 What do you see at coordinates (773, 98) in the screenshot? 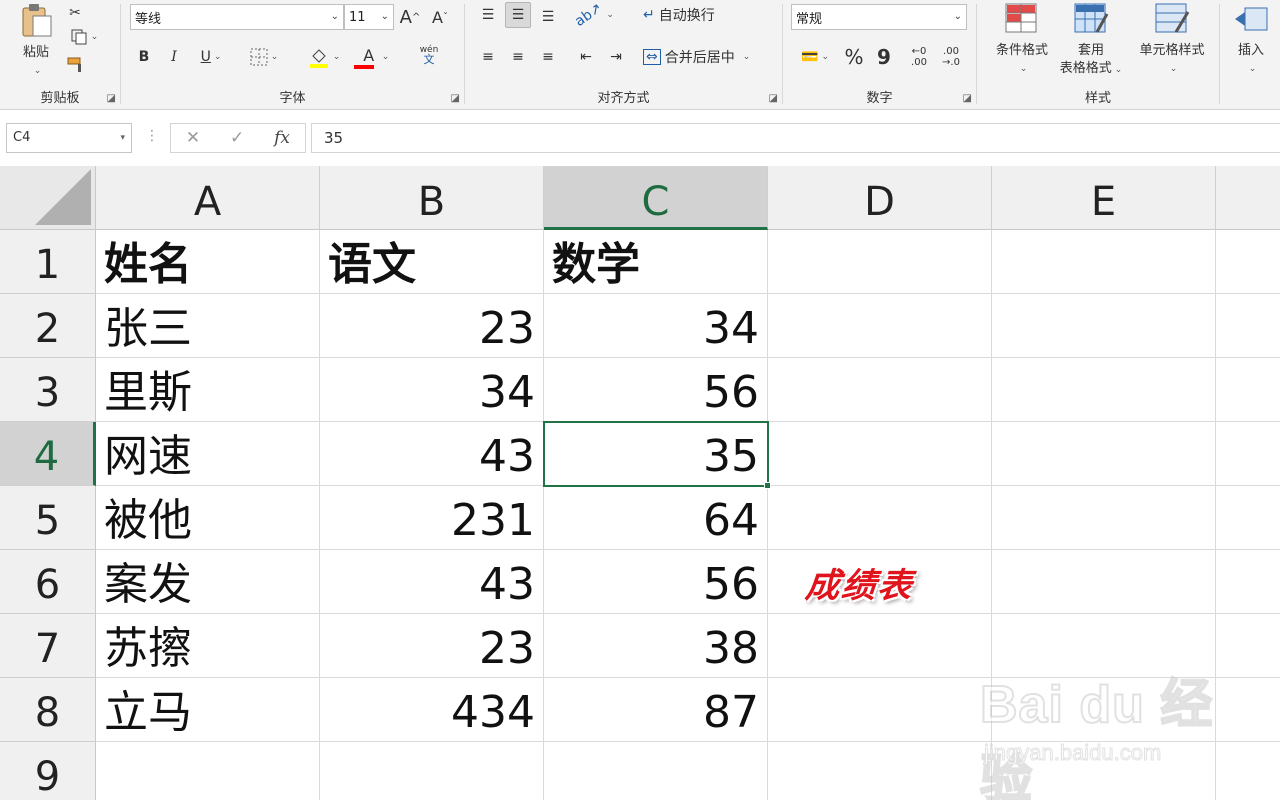
I see `alignment-launcher-icon: ◪` at bounding box center [773, 98].